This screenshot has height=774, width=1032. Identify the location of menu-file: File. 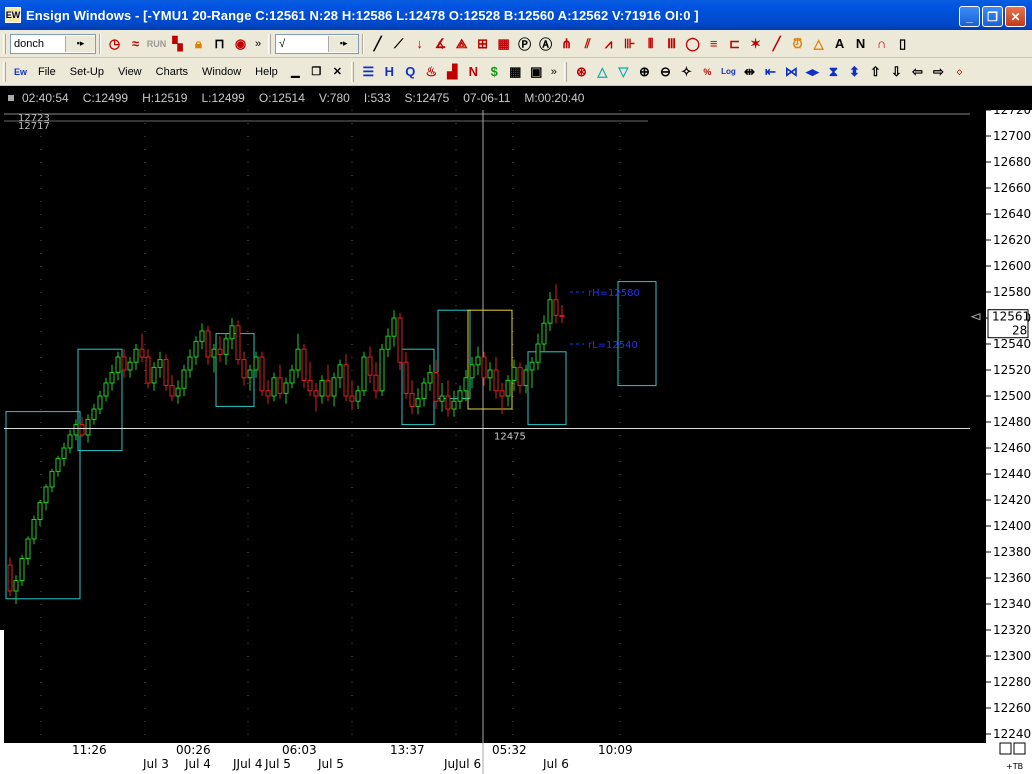
(47, 72).